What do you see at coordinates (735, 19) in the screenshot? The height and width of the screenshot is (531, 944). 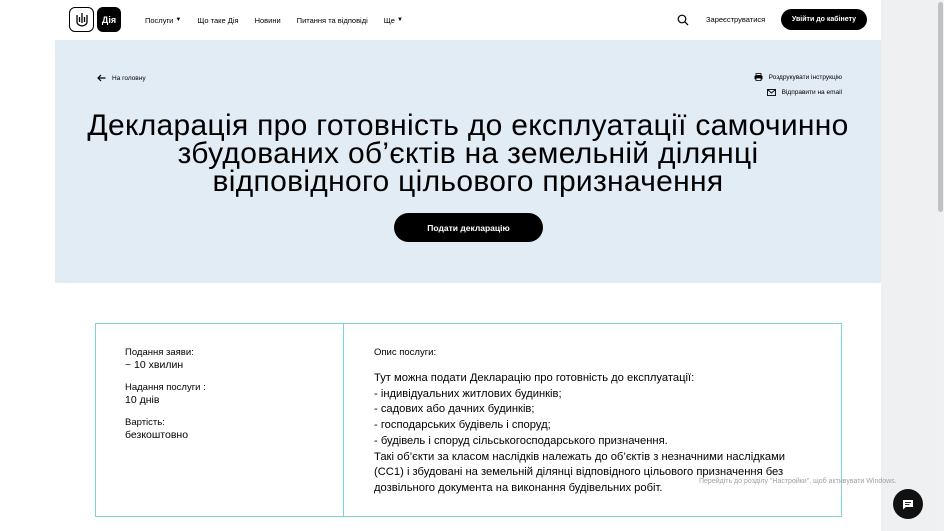 I see `register-link: Зареєструватися` at bounding box center [735, 19].